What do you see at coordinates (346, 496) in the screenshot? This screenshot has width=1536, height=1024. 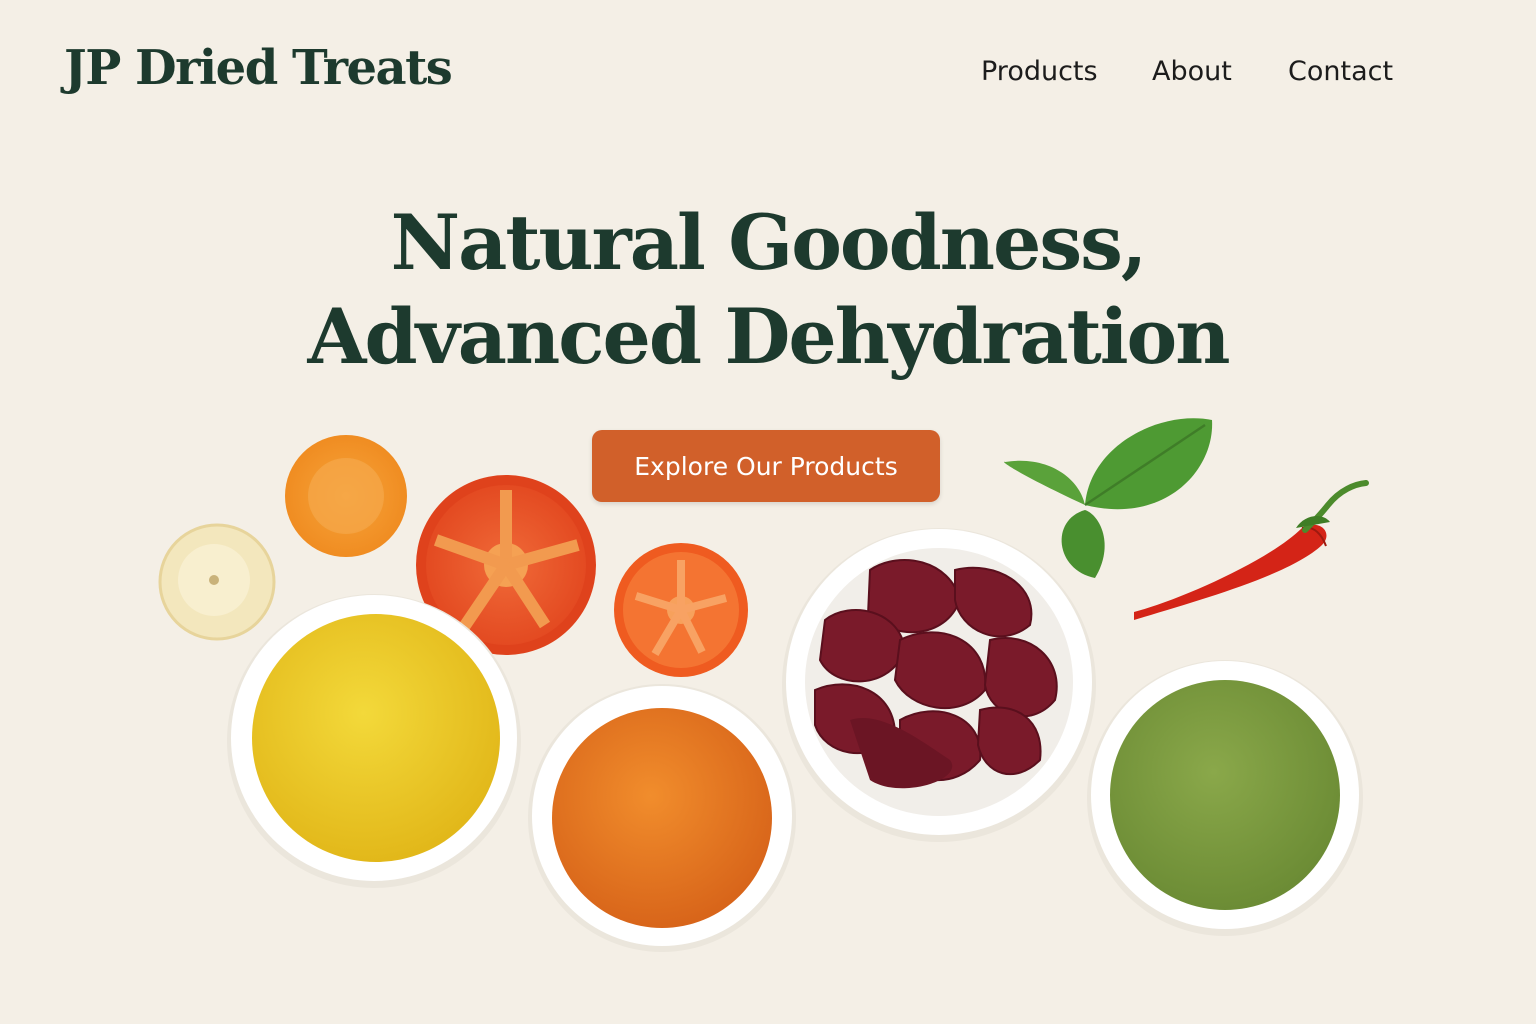 I see `carrot-slice` at bounding box center [346, 496].